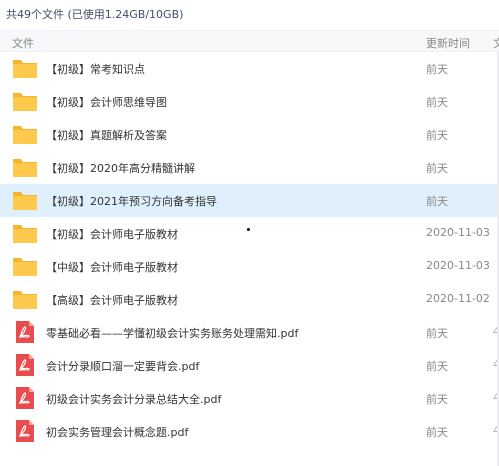  Describe the element at coordinates (249, 200) in the screenshot. I see `folder-row: 【初级】2021年预习方向备考指导 前天` at that location.